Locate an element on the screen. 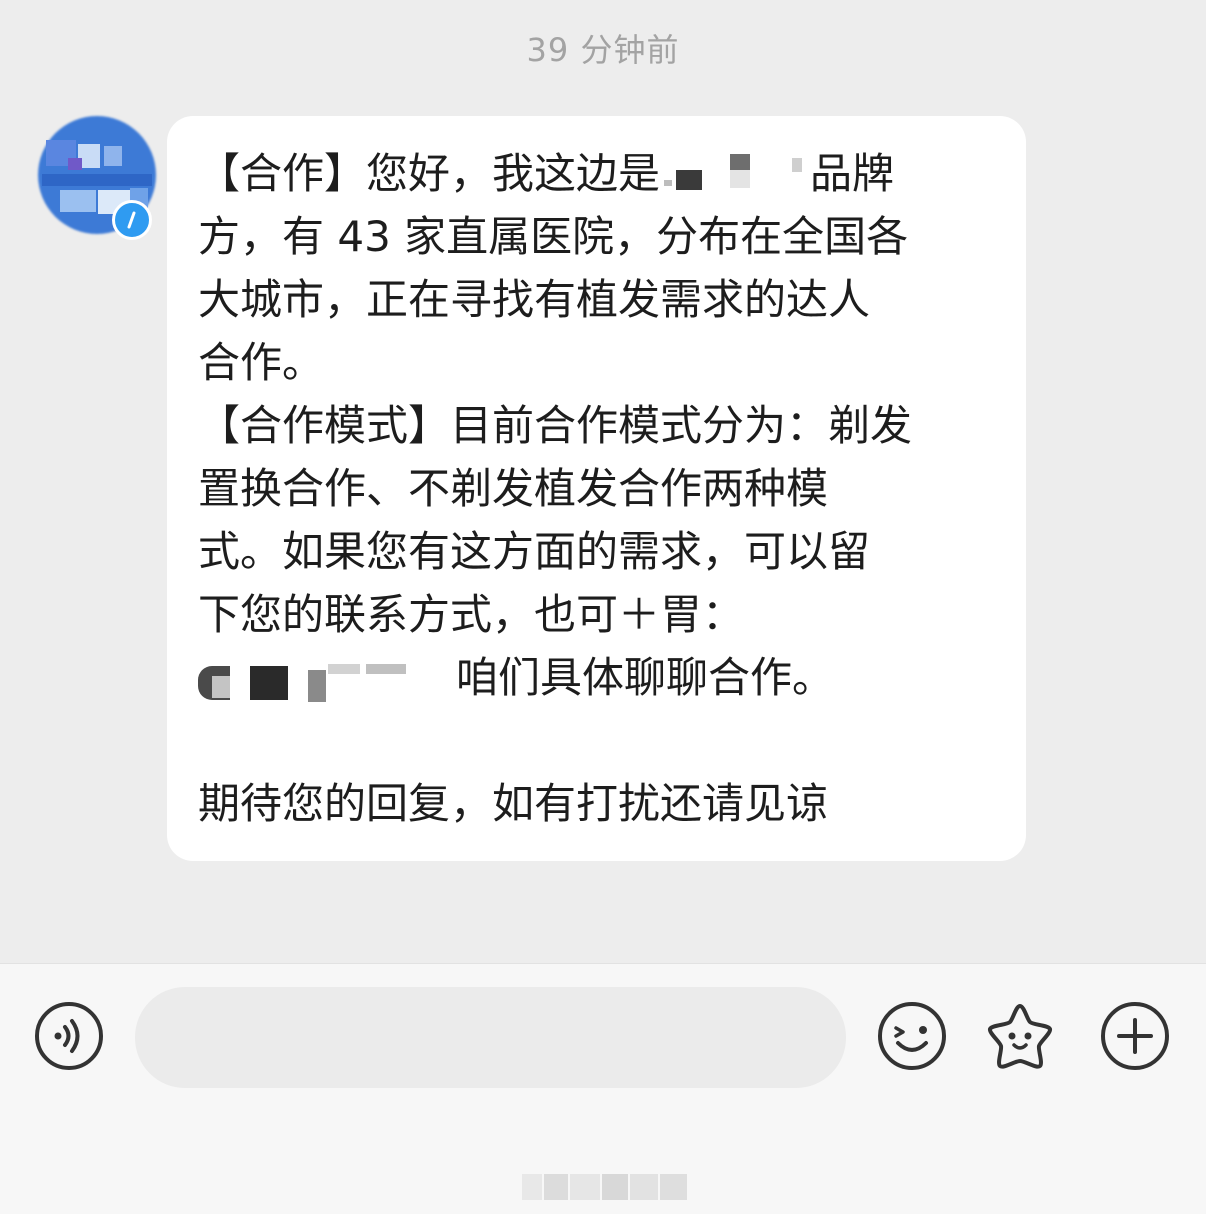 The height and width of the screenshot is (1214, 1206). message-line: 【合作】您好，我这边是 品牌 is located at coordinates (597, 173).